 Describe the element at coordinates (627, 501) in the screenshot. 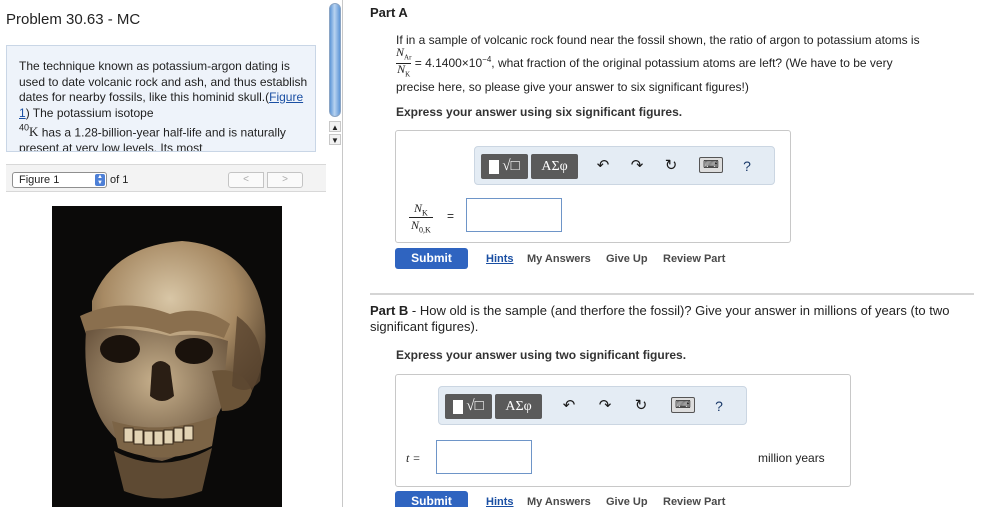

I see `part-b-give-up-link: Give Up` at that location.